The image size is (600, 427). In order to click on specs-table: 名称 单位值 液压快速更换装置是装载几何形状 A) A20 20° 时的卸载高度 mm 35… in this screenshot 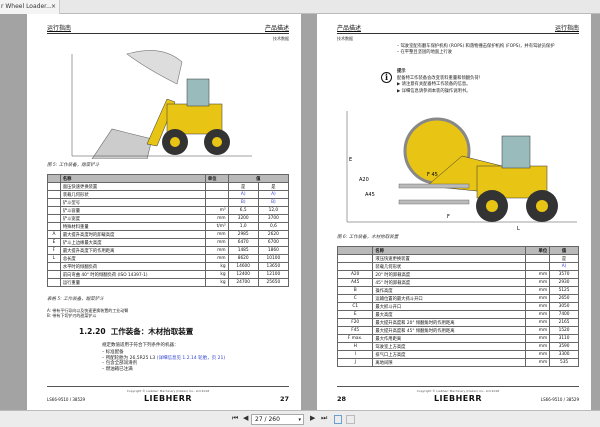, I will do `click(457, 306)`.